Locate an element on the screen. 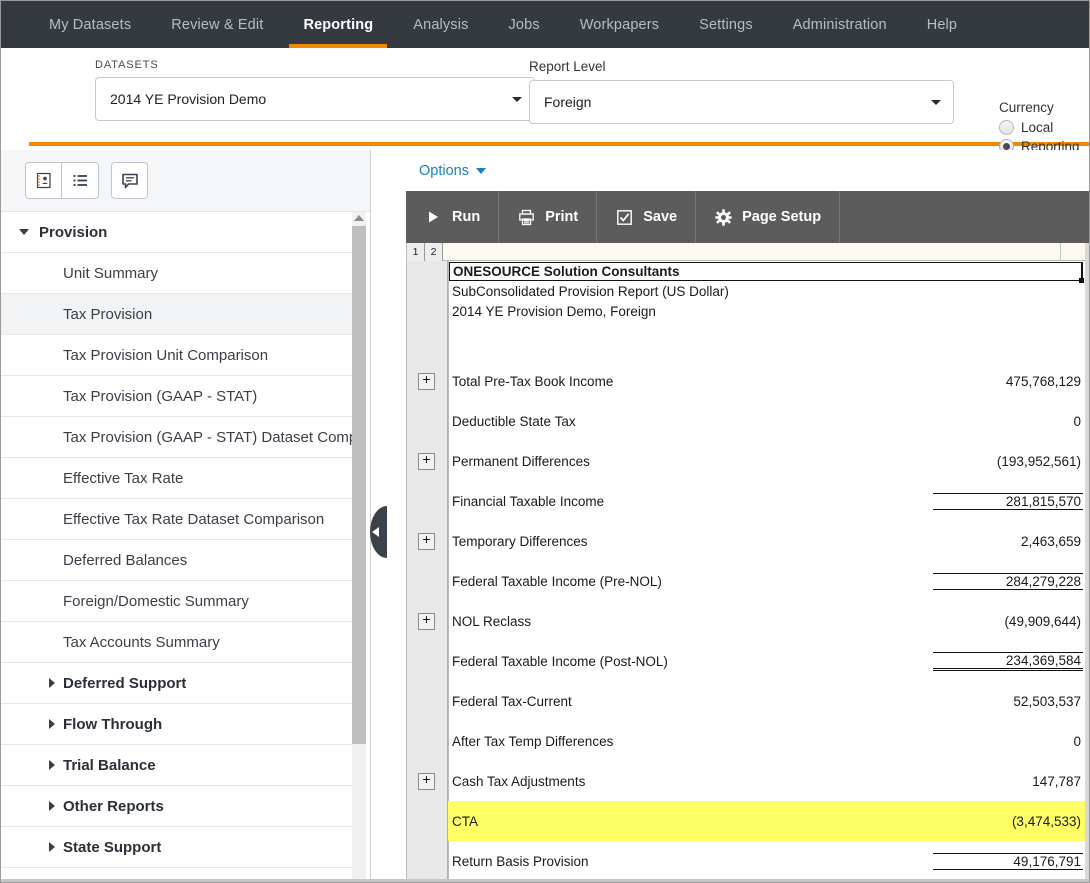 The width and height of the screenshot is (1090, 883). view-mode-button-group is located at coordinates (62, 180).